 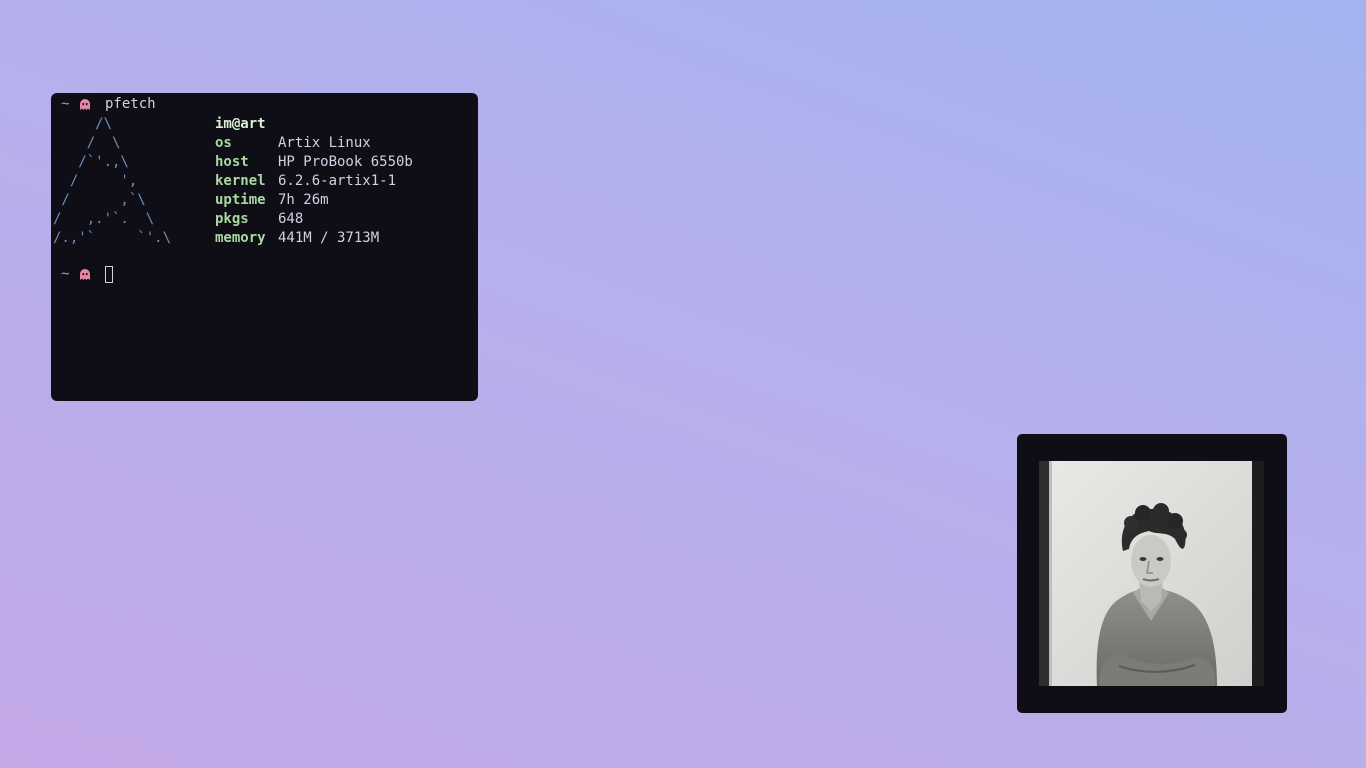 I want to click on info-row-os: os Artix Linux, so click(x=314, y=143).